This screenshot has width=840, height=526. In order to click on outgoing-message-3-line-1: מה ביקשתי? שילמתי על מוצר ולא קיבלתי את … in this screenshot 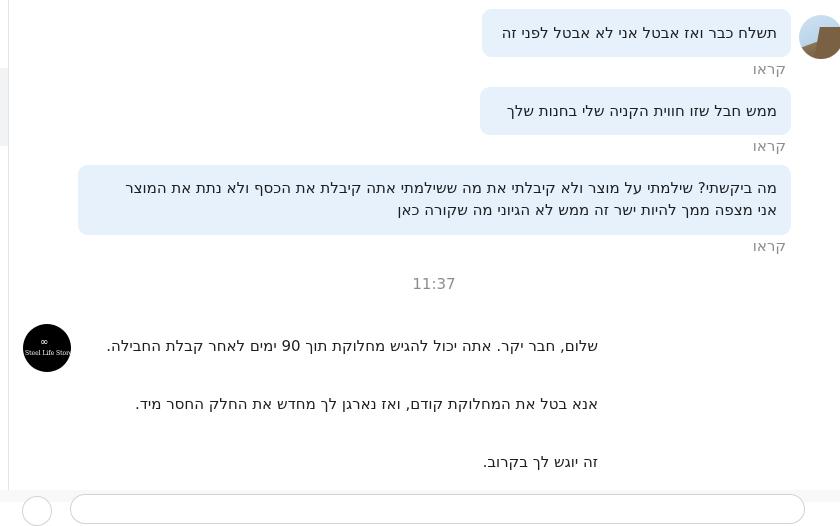, I will do `click(451, 188)`.